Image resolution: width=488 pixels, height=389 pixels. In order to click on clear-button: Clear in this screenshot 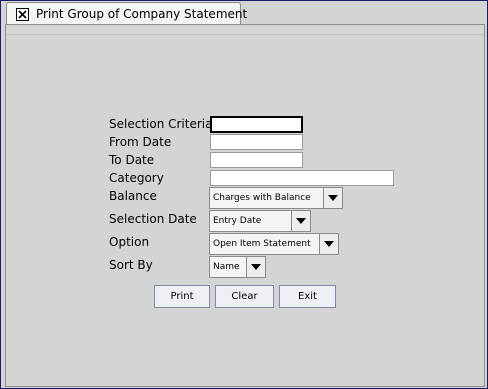, I will do `click(244, 296)`.